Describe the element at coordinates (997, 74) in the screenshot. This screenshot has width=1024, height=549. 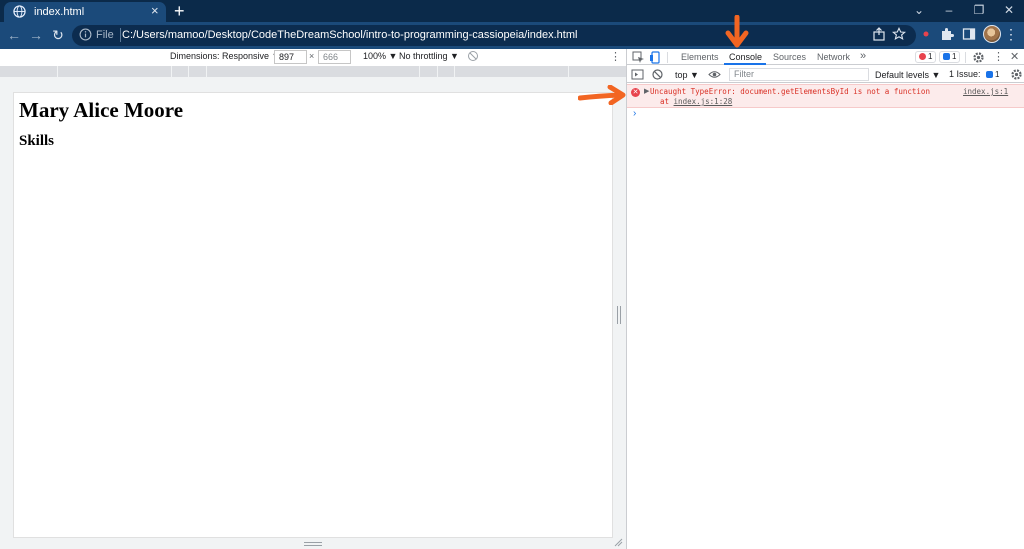
I see `issues-count: 1` at that location.